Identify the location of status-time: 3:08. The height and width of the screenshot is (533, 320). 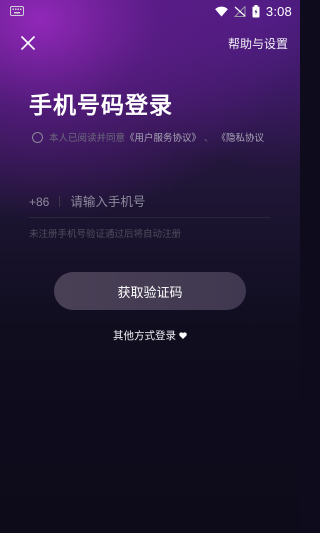
(278, 11).